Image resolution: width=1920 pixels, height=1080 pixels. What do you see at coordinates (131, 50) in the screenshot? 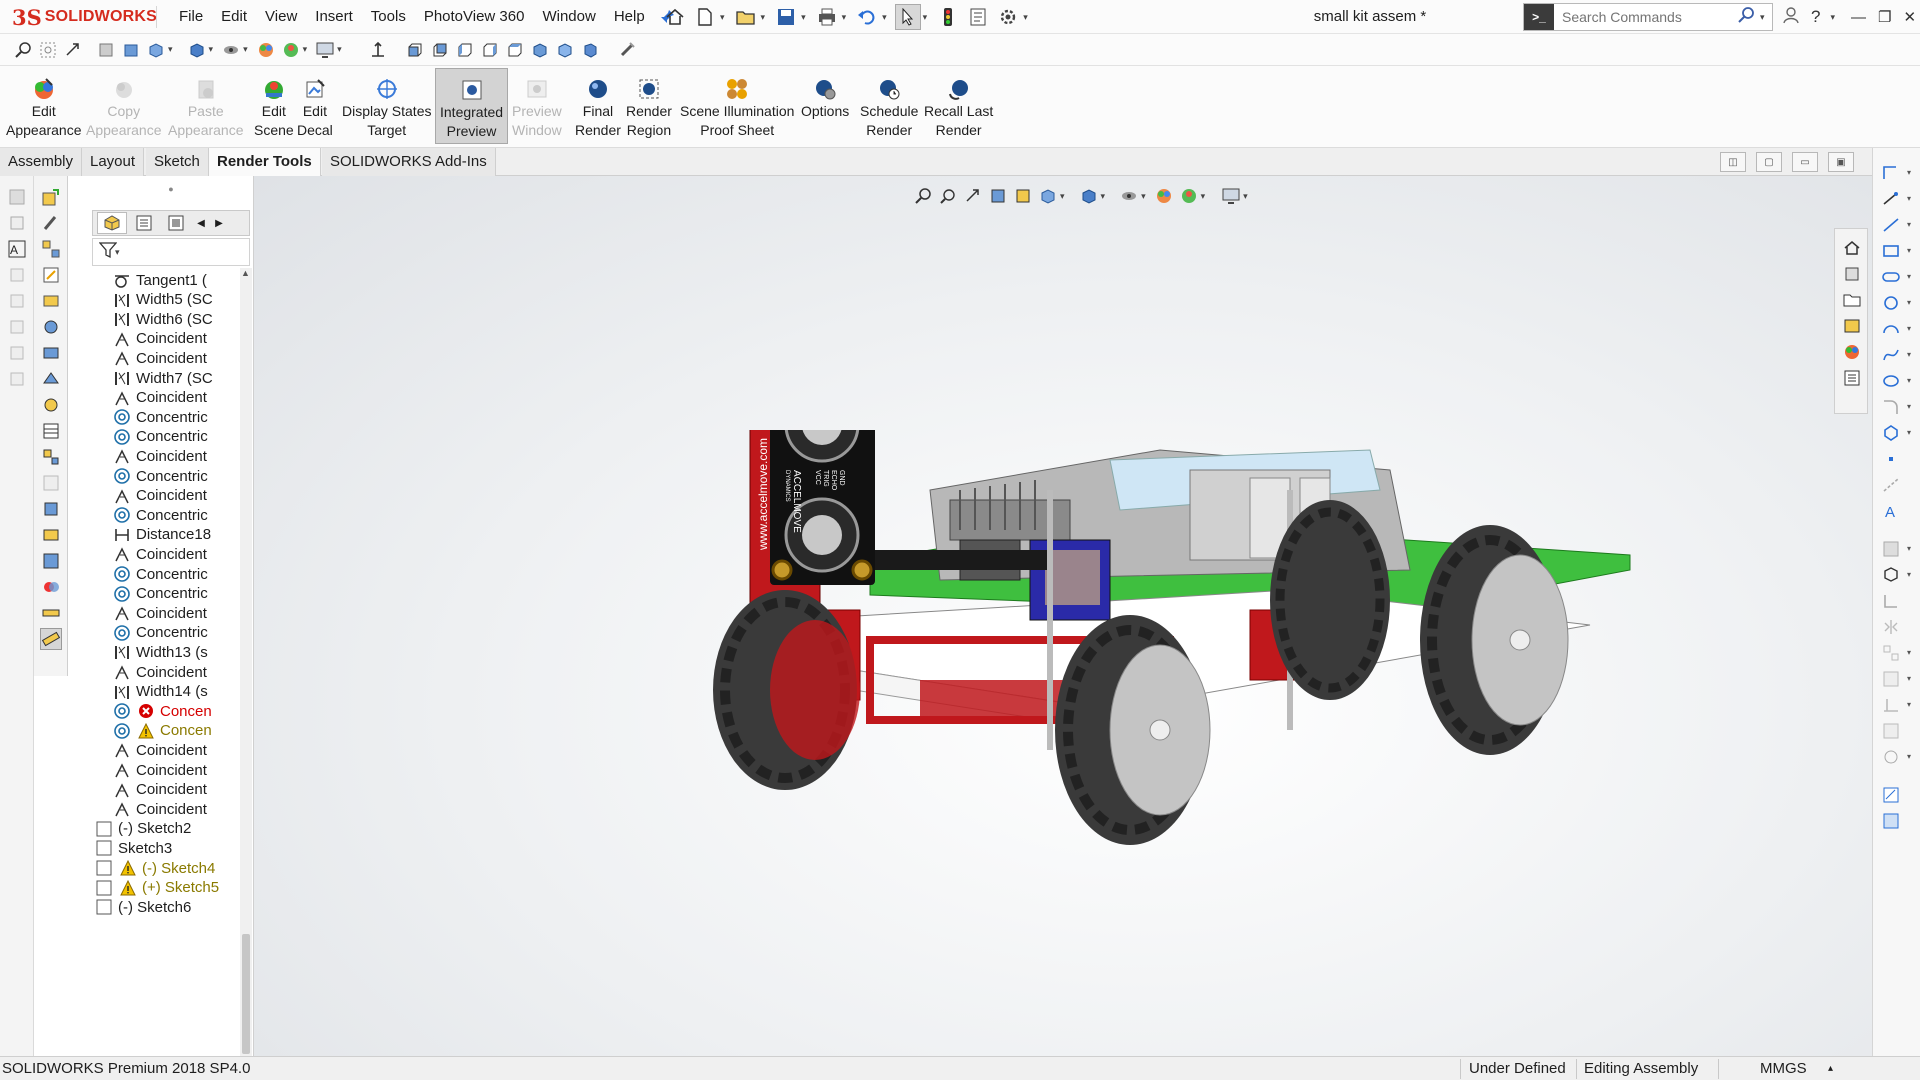
I see `dynamic-annotation-icon` at bounding box center [131, 50].